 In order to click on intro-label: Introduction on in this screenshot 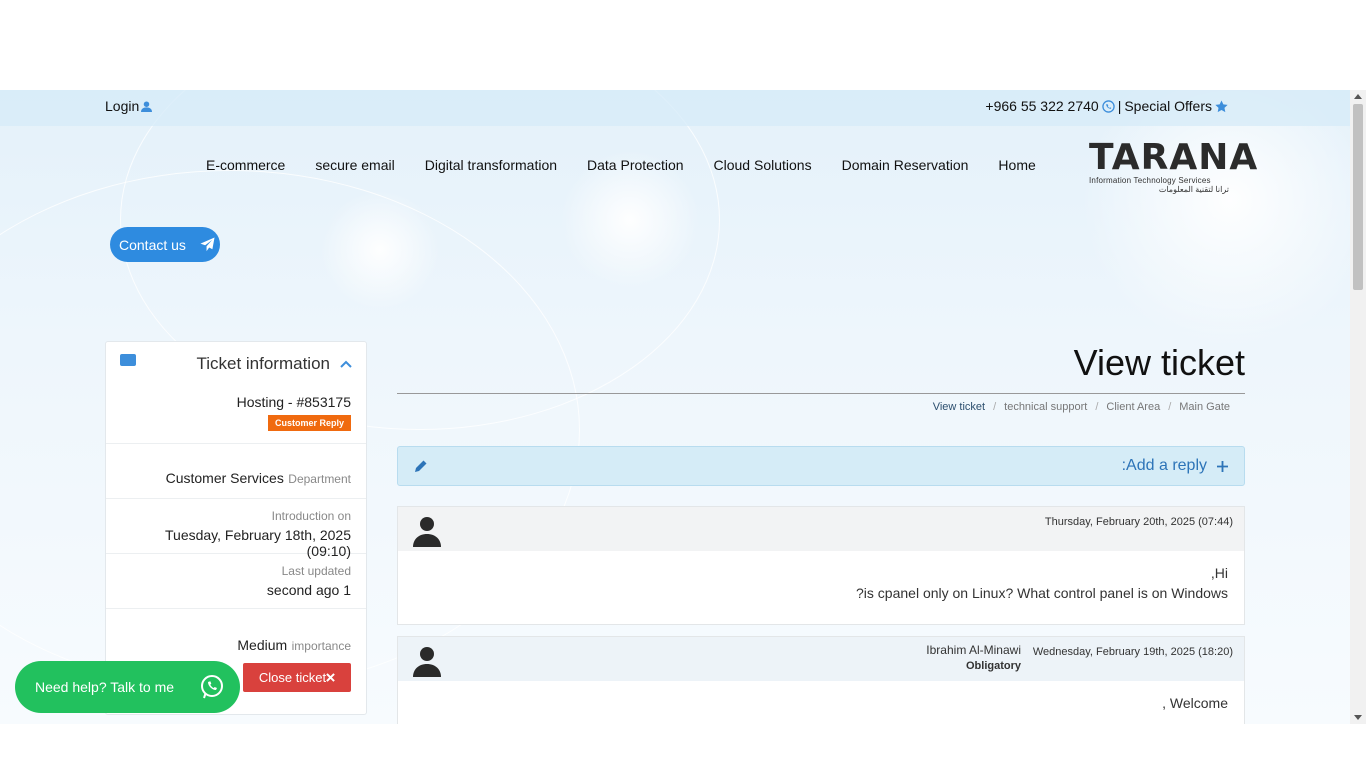, I will do `click(311, 516)`.